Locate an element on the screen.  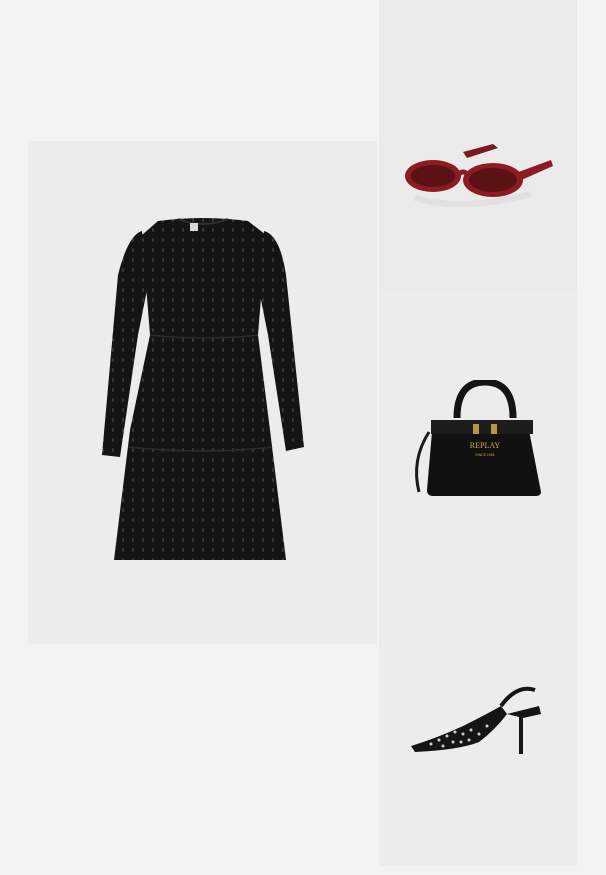
sunglasses-product-image is located at coordinates (479, 176).